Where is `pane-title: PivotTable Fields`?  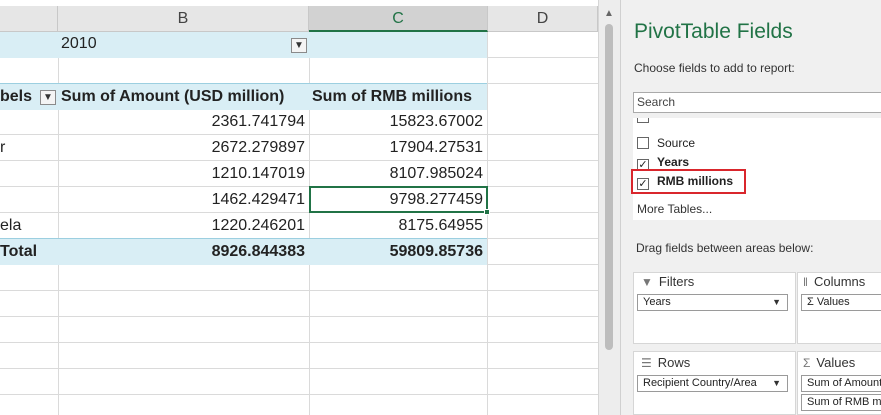 pane-title: PivotTable Fields is located at coordinates (713, 31).